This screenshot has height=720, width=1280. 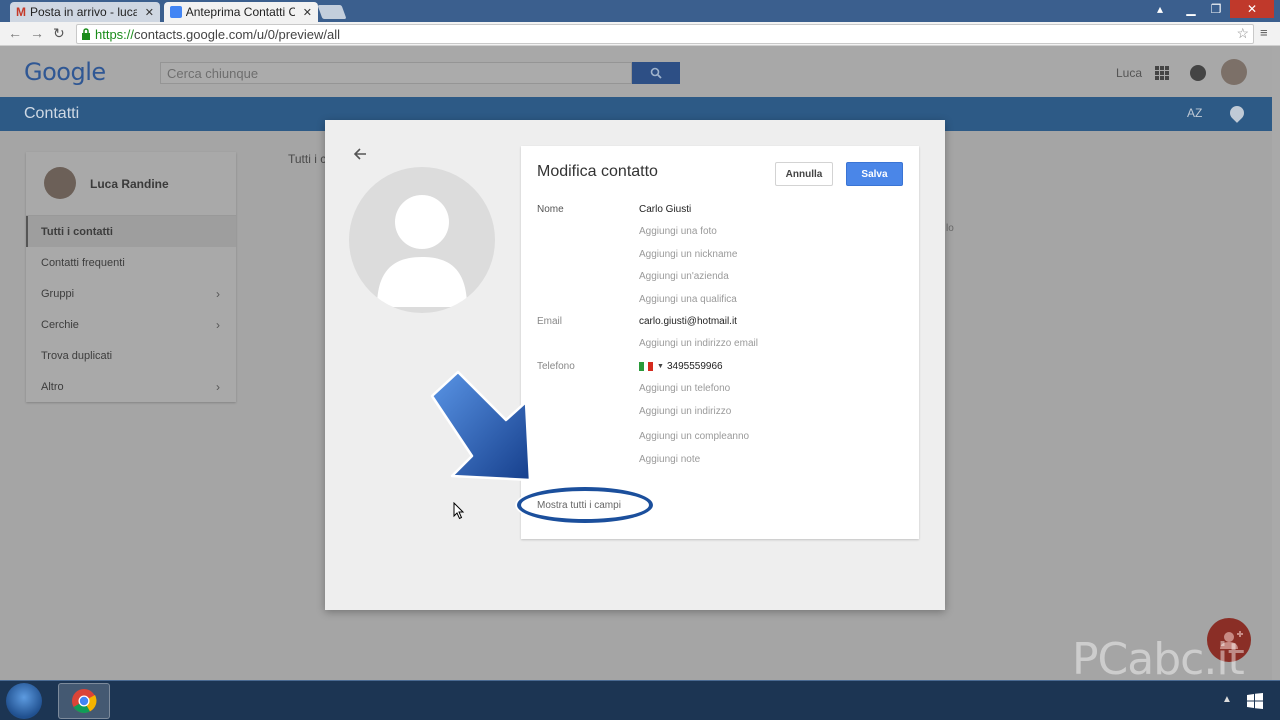 What do you see at coordinates (550, 321) in the screenshot?
I see `email-label: Email` at bounding box center [550, 321].